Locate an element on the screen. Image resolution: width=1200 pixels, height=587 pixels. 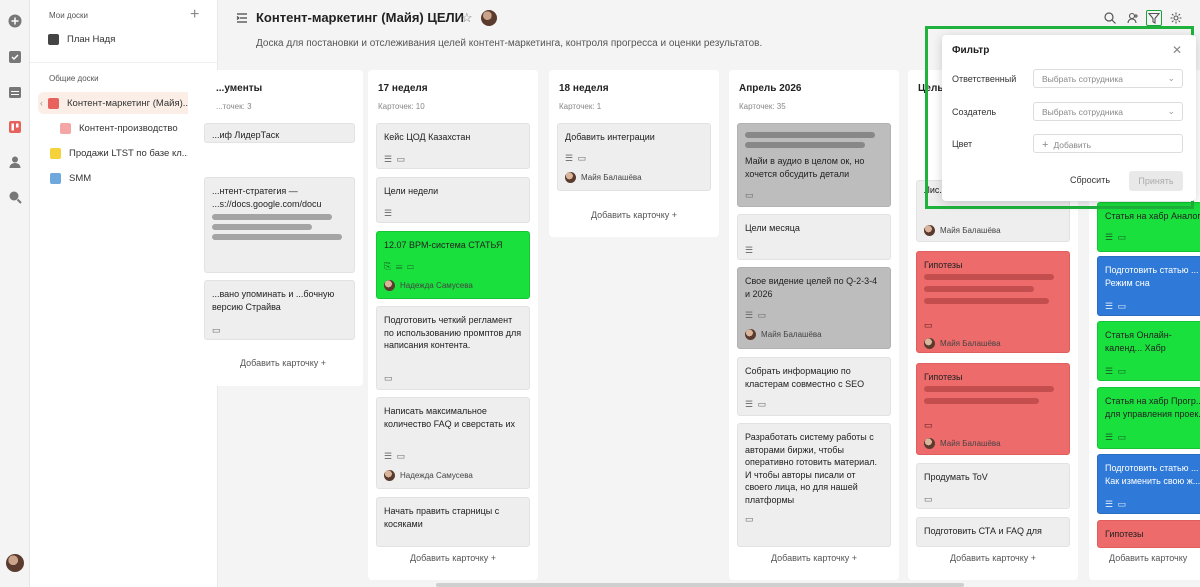
collapse-sidebar-icon is located at coordinates (242, 18).